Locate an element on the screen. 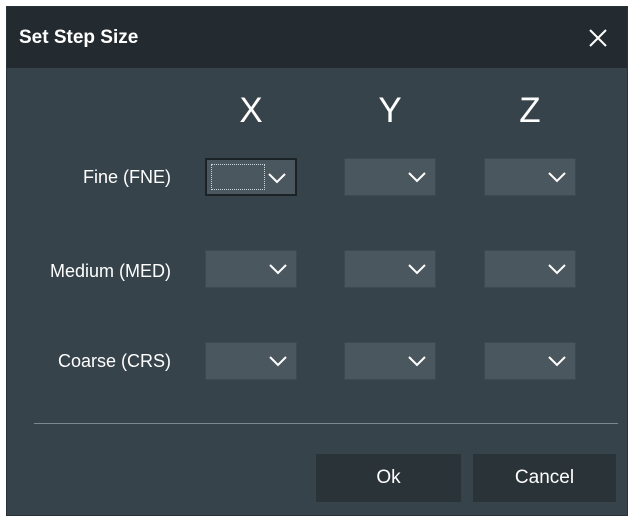 The image size is (631, 518). coarse-z-value is located at coordinates (517, 361).